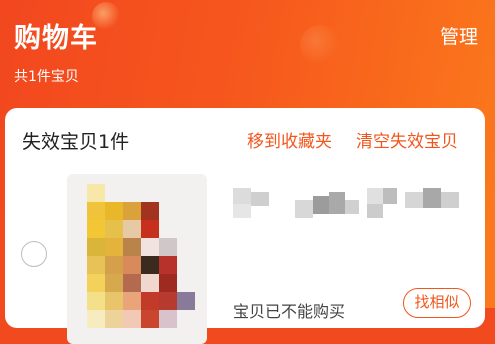  What do you see at coordinates (407, 139) in the screenshot?
I see `clear-invalid-items-link: 清空失效宝贝` at bounding box center [407, 139].